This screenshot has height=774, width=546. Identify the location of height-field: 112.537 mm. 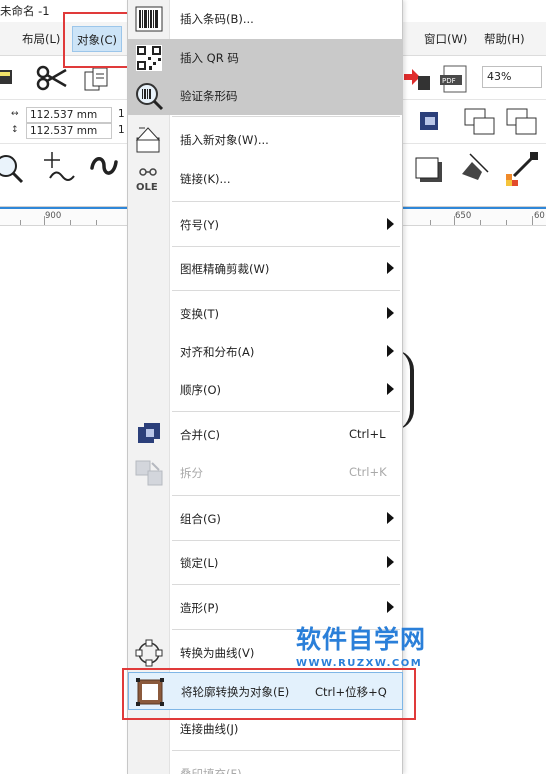
(69, 131).